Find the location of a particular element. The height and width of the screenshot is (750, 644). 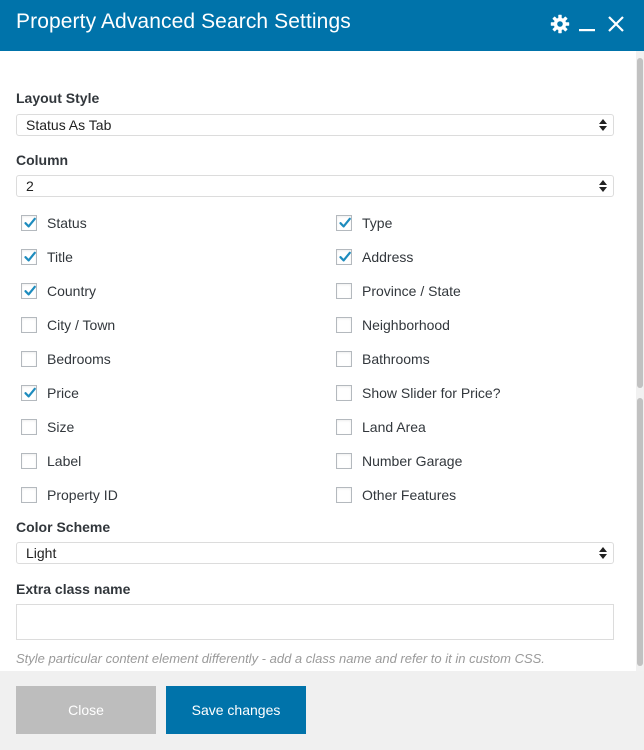

checkbox-property-id: Property ID is located at coordinates (69, 495).